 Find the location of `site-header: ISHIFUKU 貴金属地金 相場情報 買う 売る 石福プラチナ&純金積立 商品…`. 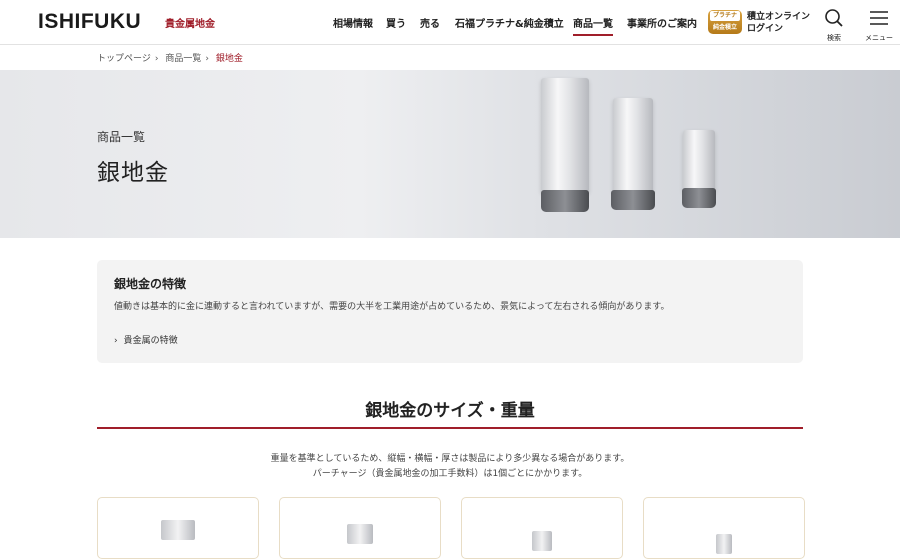

site-header: ISHIFUKU 貴金属地金 相場情報 買う 売る 石福プラチナ&純金積立 商品… is located at coordinates (450, 22).